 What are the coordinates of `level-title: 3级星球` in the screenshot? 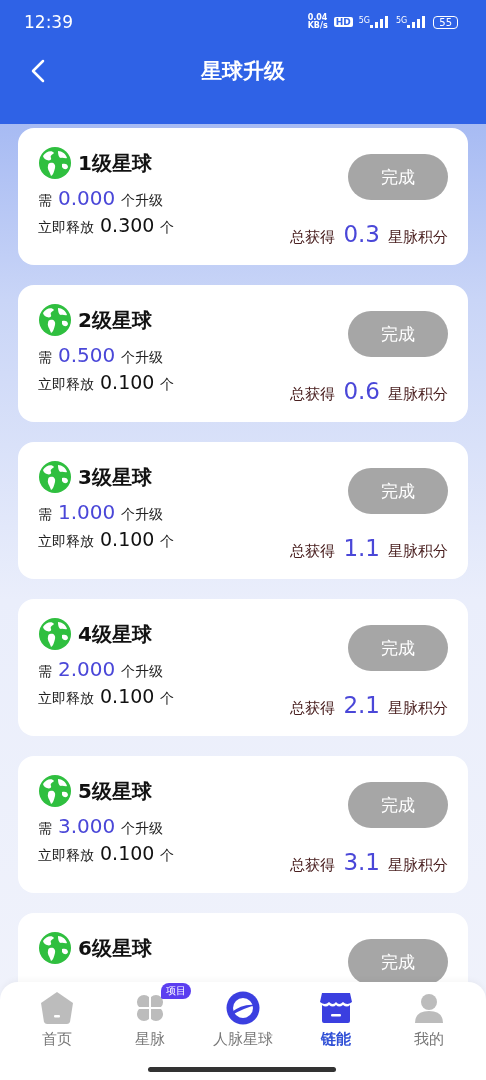 It's located at (115, 477).